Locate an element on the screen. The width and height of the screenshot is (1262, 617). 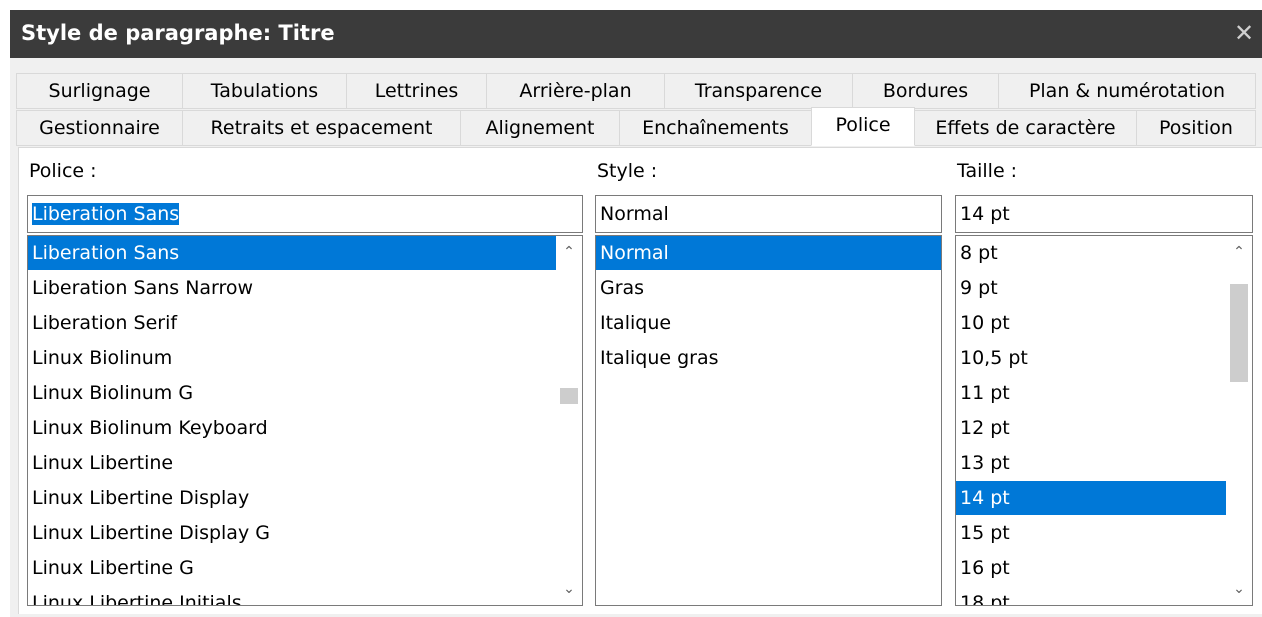
tab-alignement: Alignement is located at coordinates (540, 128).